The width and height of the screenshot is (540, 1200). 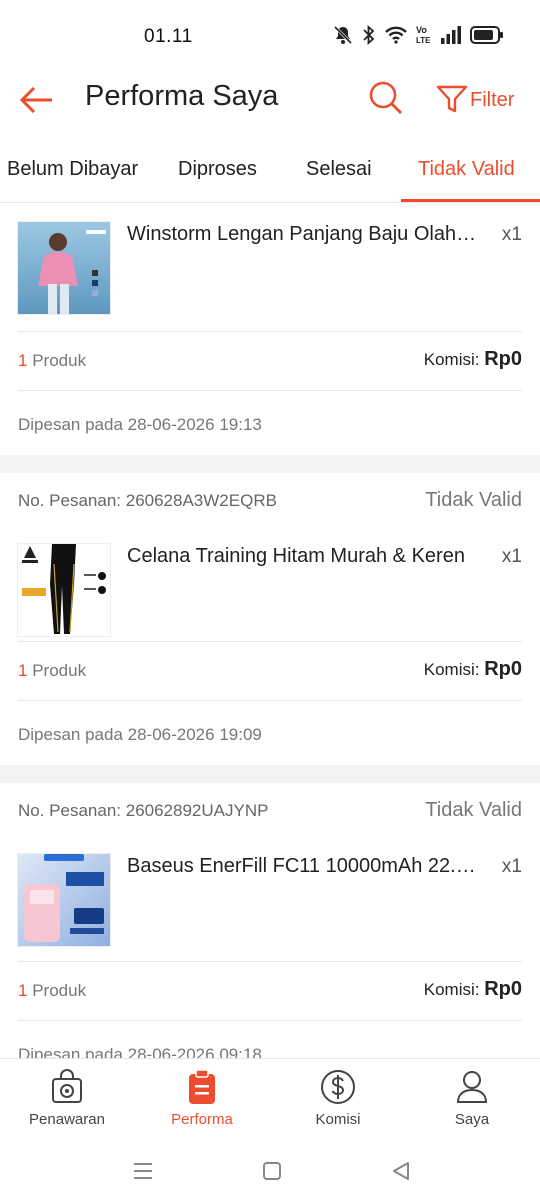 What do you see at coordinates (466, 169) in the screenshot?
I see `tab-tidak-valid: Tidak Valid` at bounding box center [466, 169].